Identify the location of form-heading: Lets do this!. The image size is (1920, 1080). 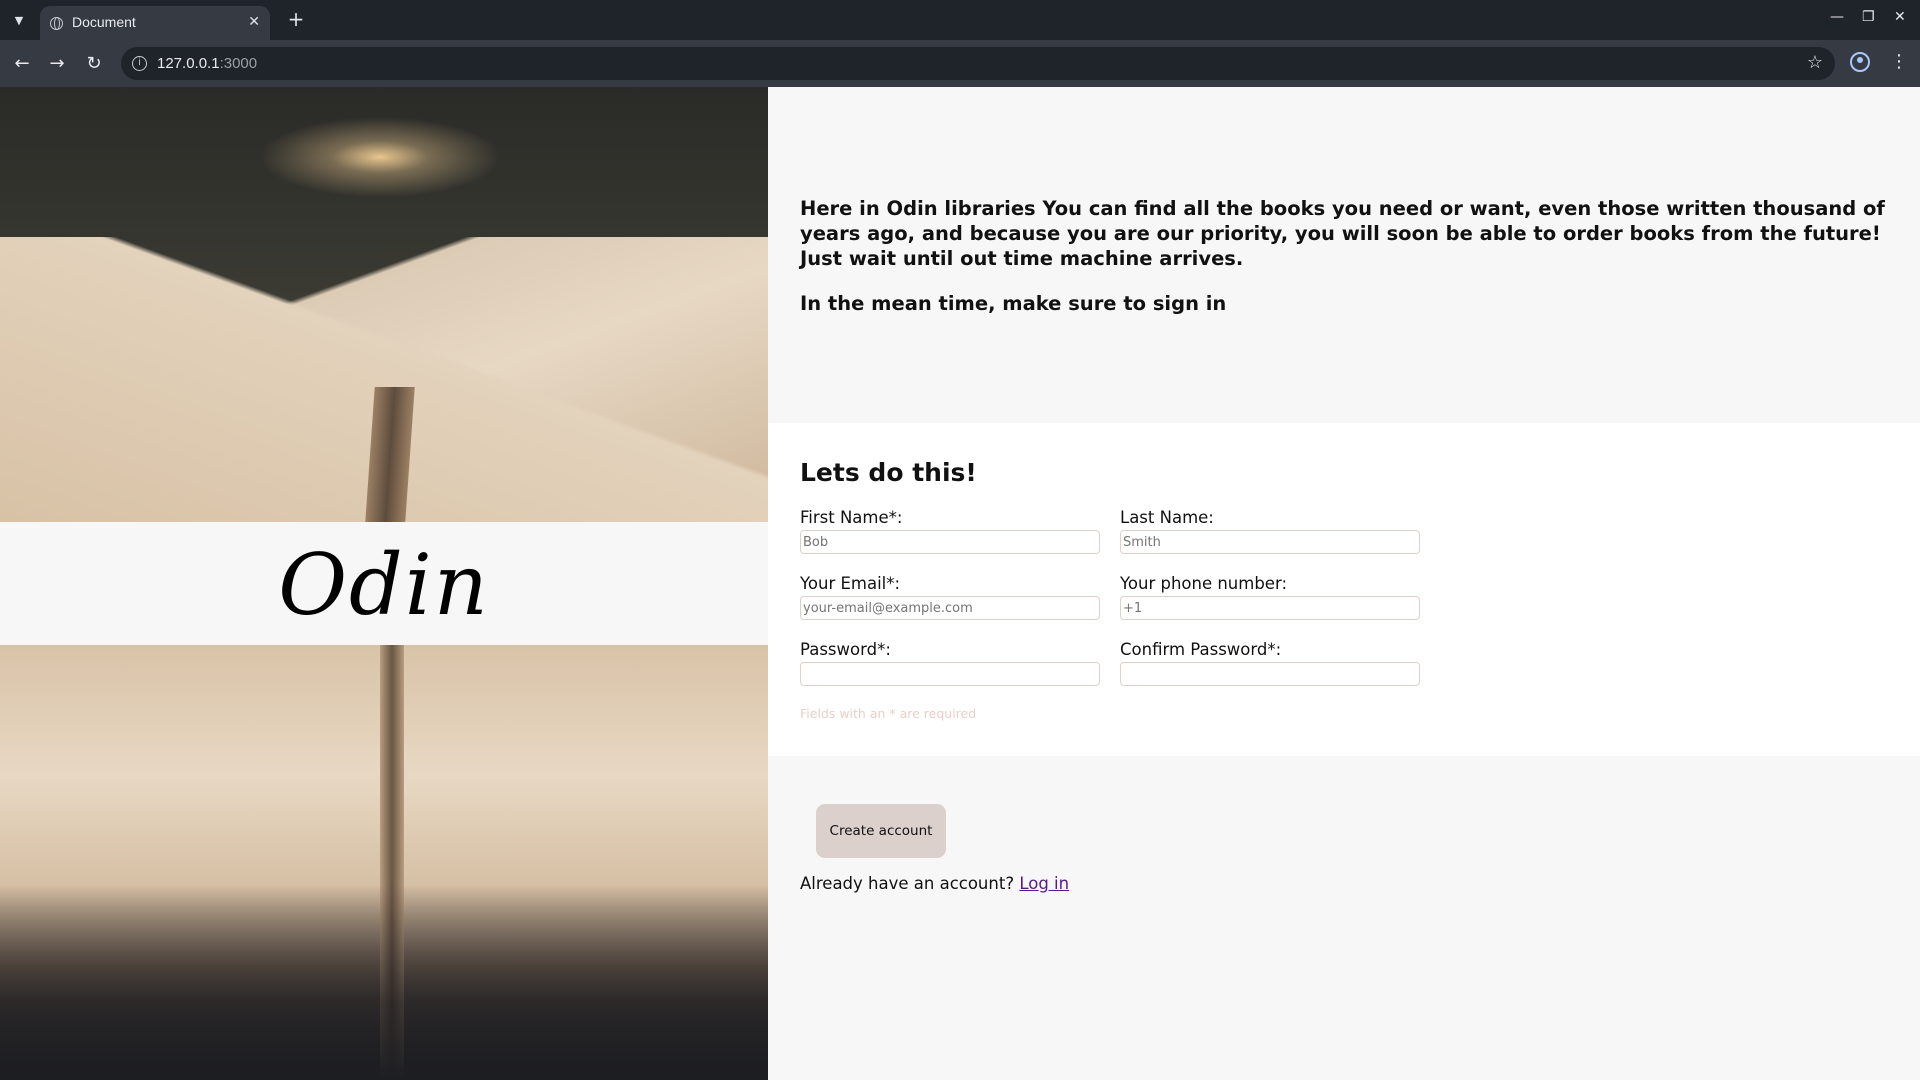
(888, 472).